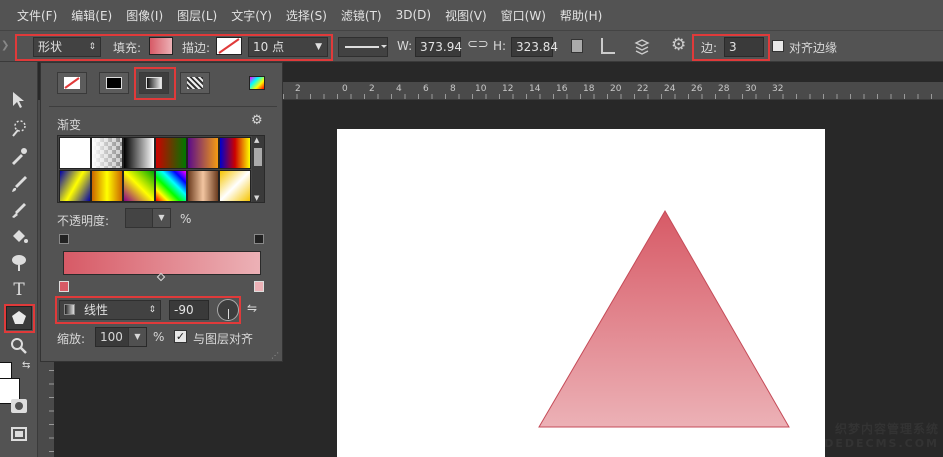 The width and height of the screenshot is (943, 457). Describe the element at coordinates (697, 89) in the screenshot. I see `ruler-tick: 26` at that location.